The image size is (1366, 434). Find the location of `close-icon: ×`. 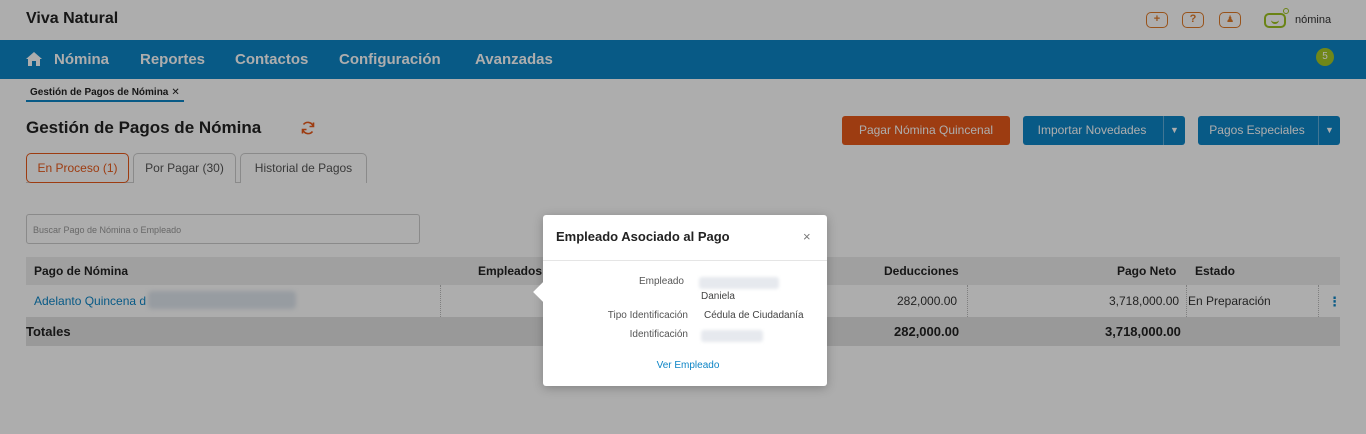

close-icon: × is located at coordinates (807, 236).